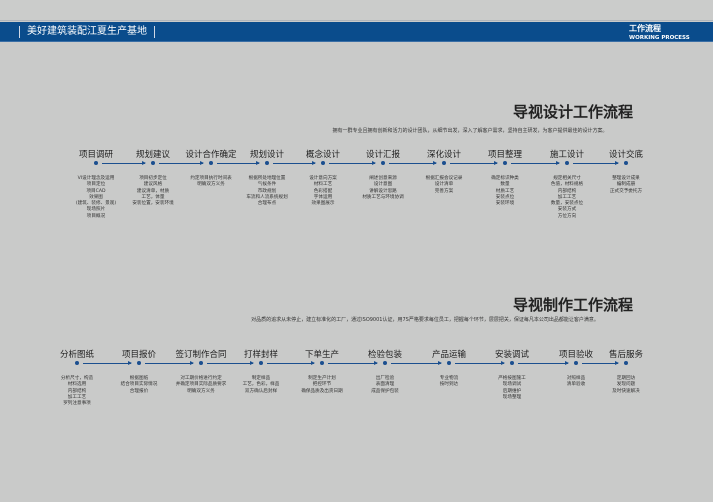 The height and width of the screenshot is (502, 713). I want to click on step-description: 整理设计成果 编制成册 正式交予委托方, so click(626, 185).